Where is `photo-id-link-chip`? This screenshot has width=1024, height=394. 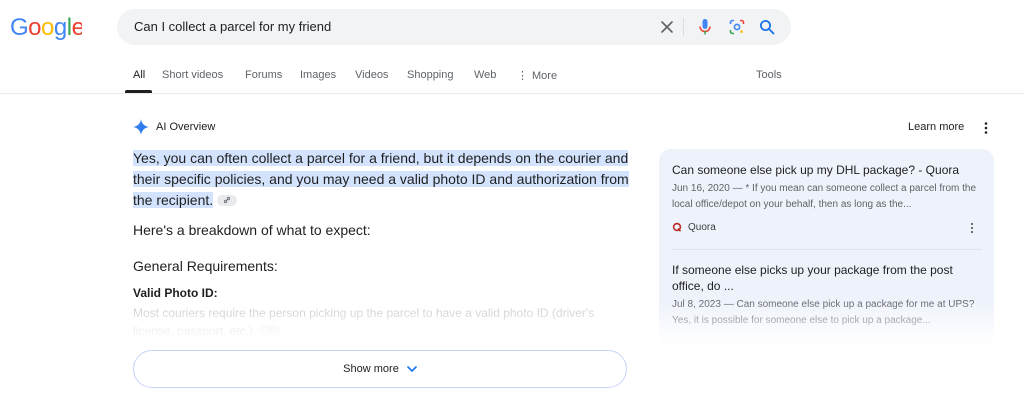 photo-id-link-chip is located at coordinates (270, 331).